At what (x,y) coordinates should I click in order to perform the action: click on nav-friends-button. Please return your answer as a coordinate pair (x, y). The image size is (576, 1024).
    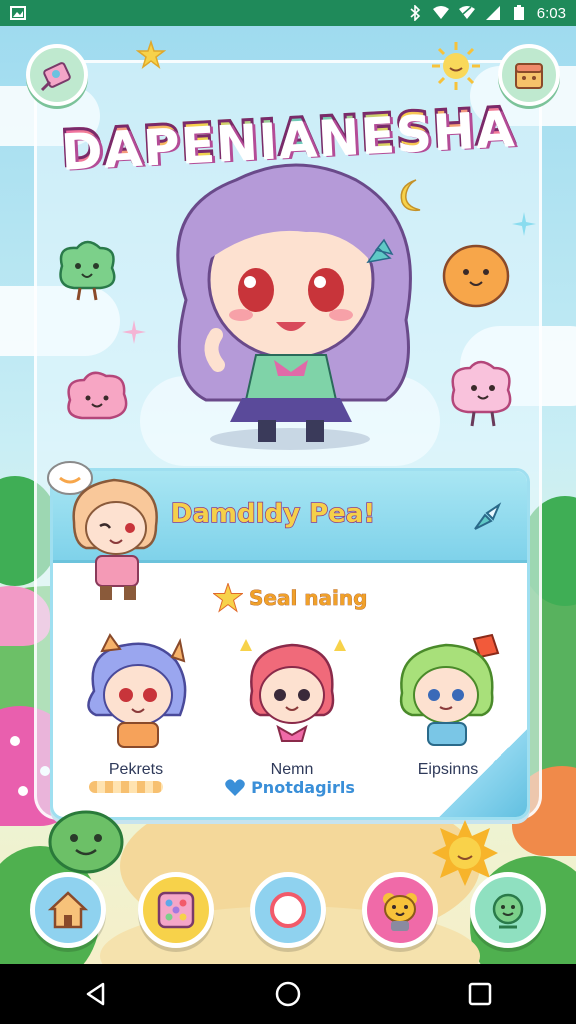
    Looking at the image, I should click on (508, 910).